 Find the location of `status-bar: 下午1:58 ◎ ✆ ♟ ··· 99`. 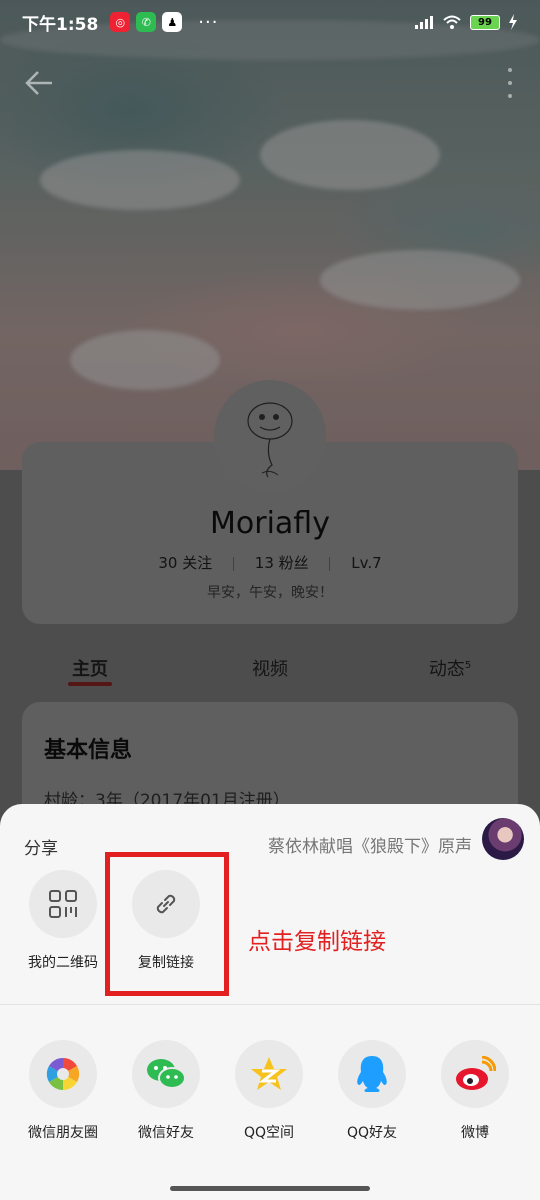

status-bar: 下午1:58 ◎ ✆ ♟ ··· 99 is located at coordinates (270, 22).